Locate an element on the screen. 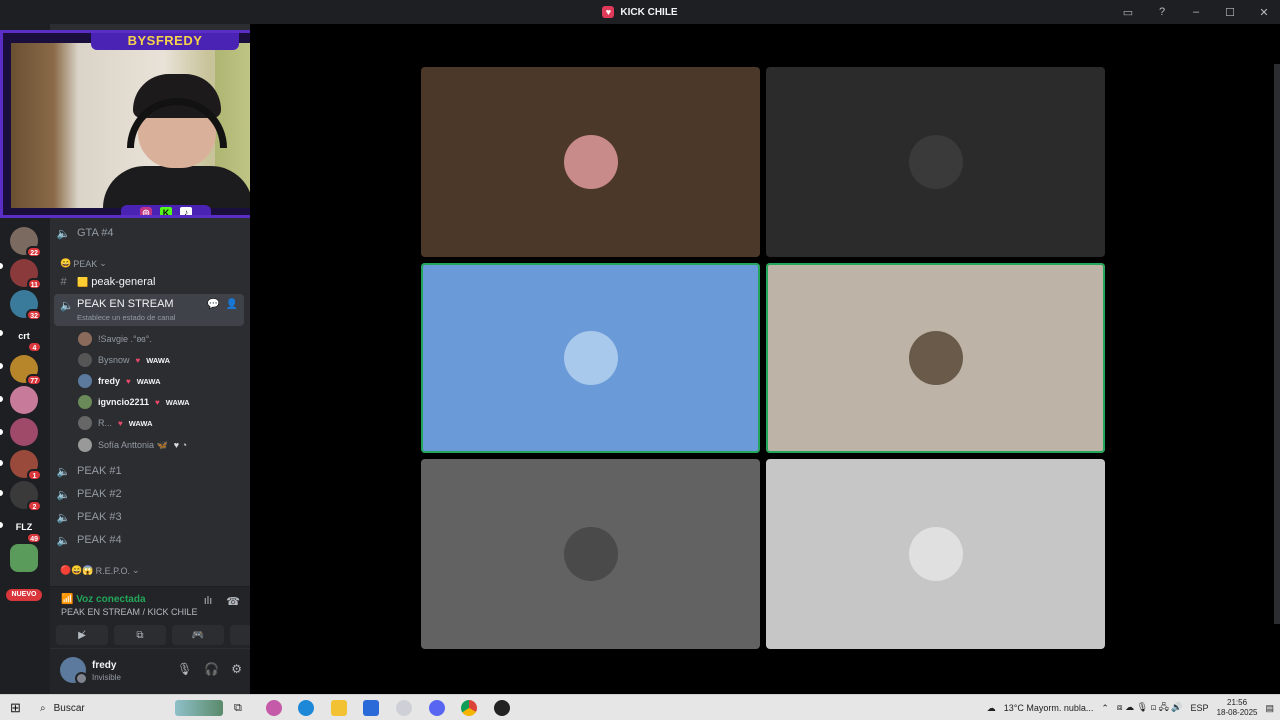  server-icon: 77 is located at coordinates (26, 370).